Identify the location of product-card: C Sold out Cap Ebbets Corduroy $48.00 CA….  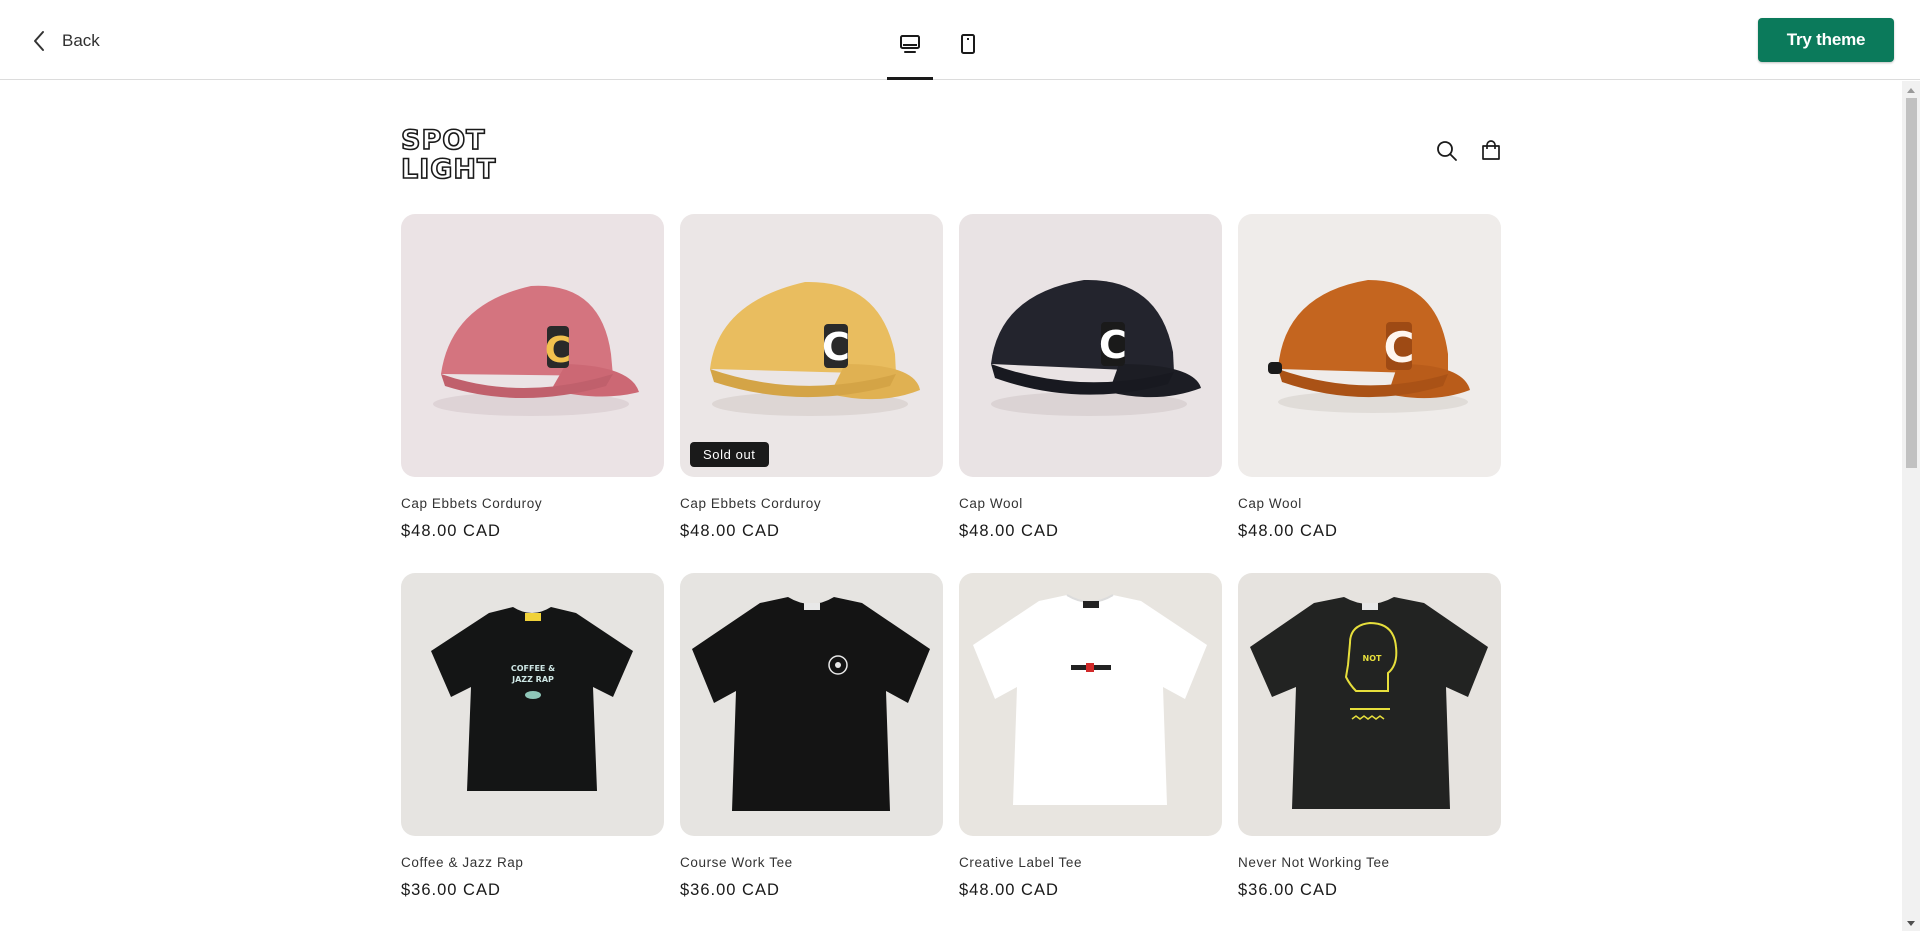
(811, 377).